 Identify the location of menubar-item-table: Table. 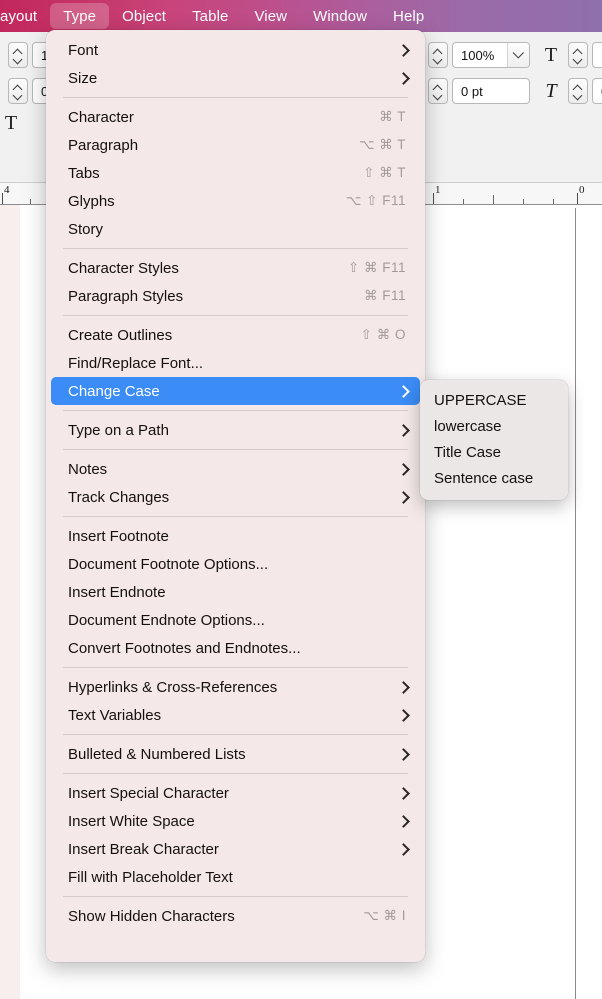
(210, 16).